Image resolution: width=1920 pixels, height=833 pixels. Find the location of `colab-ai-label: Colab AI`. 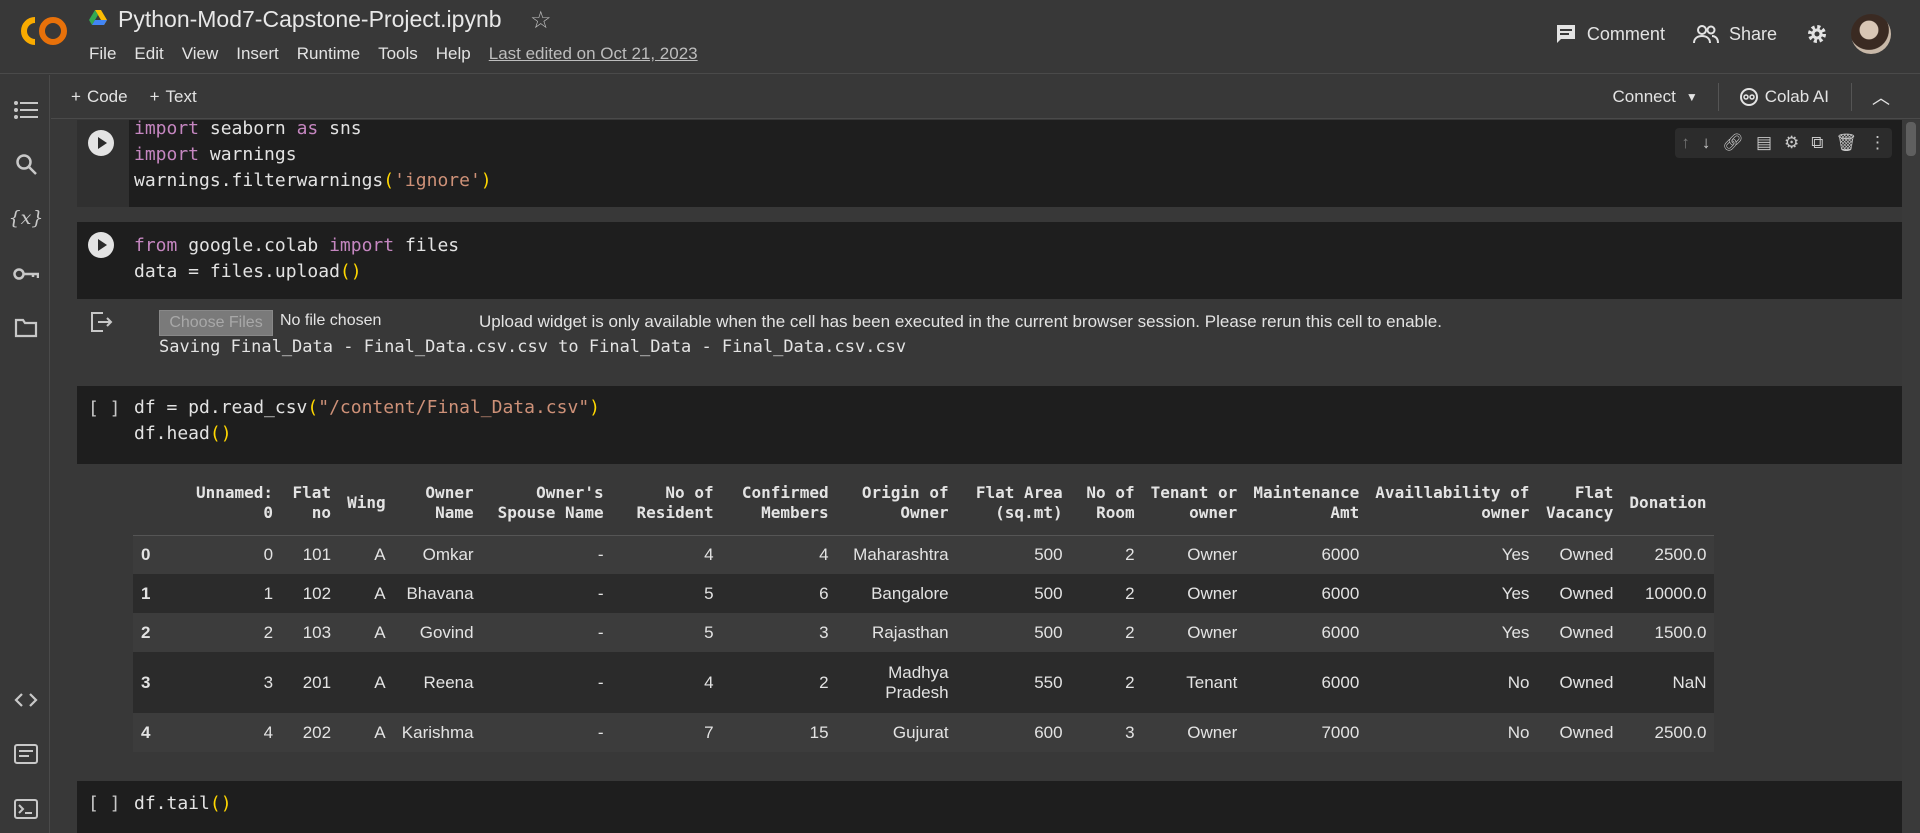

colab-ai-label: Colab AI is located at coordinates (1796, 96).